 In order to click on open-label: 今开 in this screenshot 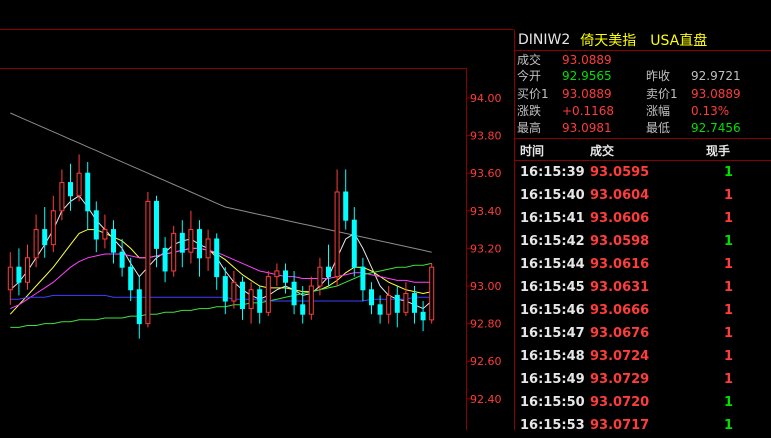, I will do `click(529, 76)`.